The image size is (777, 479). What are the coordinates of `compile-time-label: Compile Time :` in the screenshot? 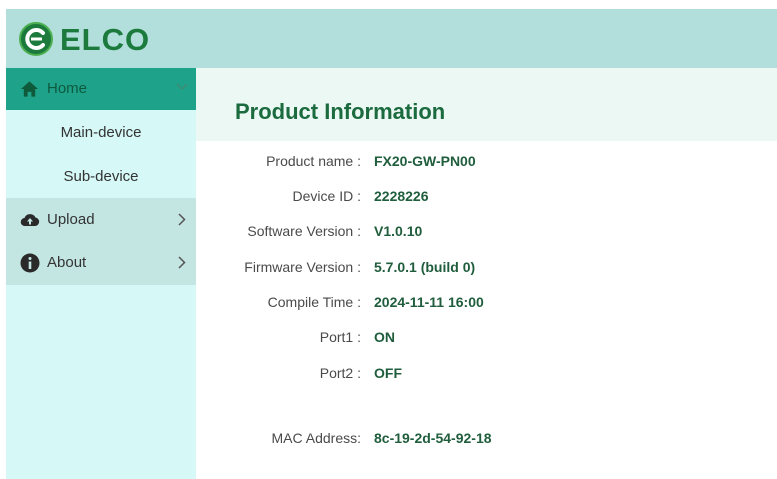 It's located at (314, 302).